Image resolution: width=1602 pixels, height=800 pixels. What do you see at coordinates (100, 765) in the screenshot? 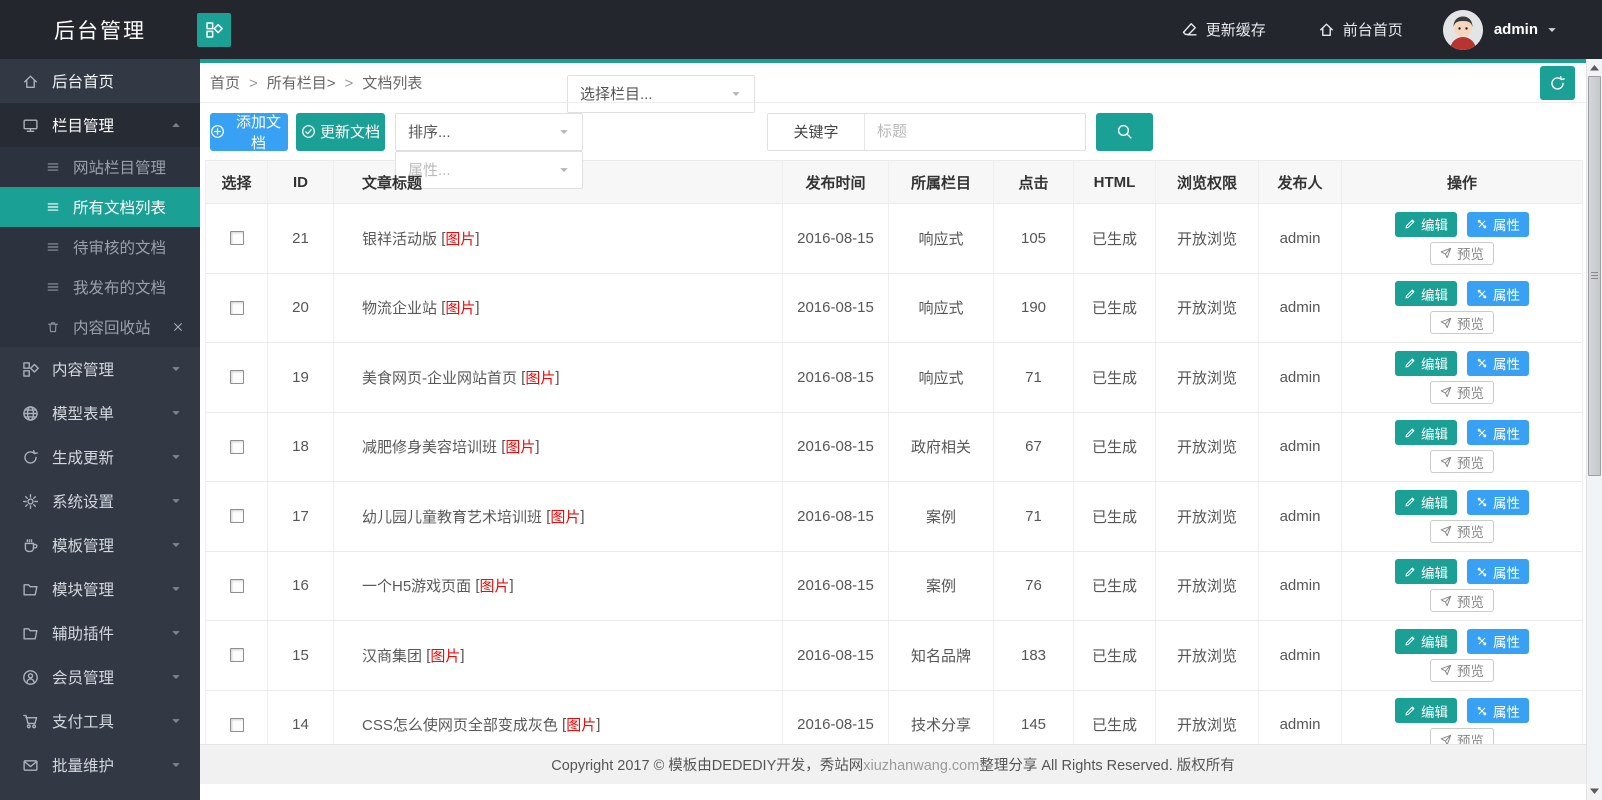
I see `sidebar-item-11: 批量维护` at bounding box center [100, 765].